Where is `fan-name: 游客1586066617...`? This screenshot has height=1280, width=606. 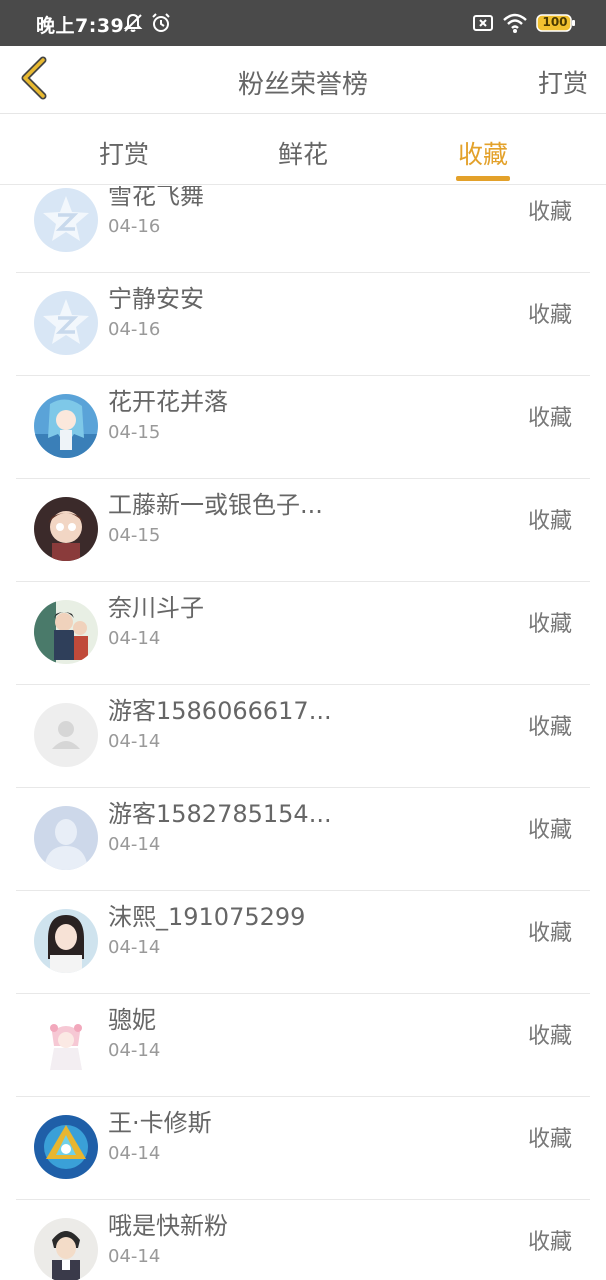 fan-name: 游客1586066617... is located at coordinates (220, 711).